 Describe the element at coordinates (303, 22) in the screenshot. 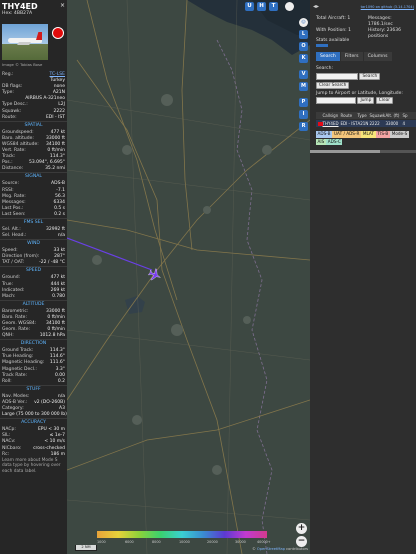

I see `layers-icon: ◎` at that location.